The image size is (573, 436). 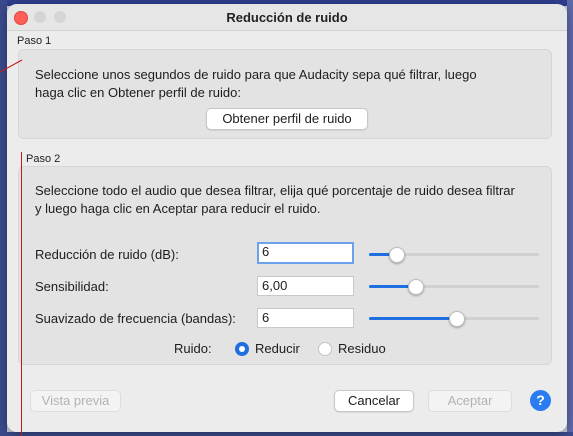 I want to click on annotation-line, so click(x=21, y=294).